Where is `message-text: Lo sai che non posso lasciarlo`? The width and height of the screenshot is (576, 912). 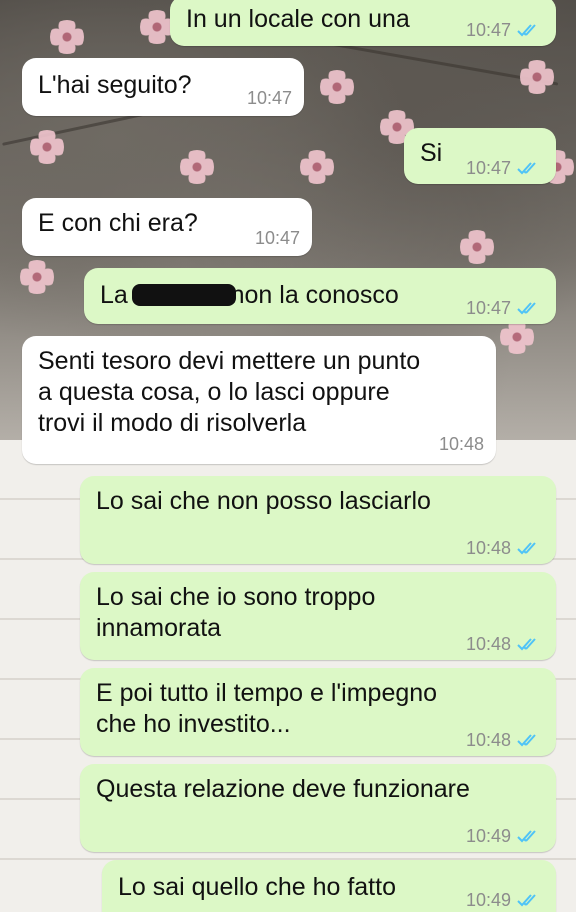 message-text: Lo sai che non posso lasciarlo is located at coordinates (263, 501).